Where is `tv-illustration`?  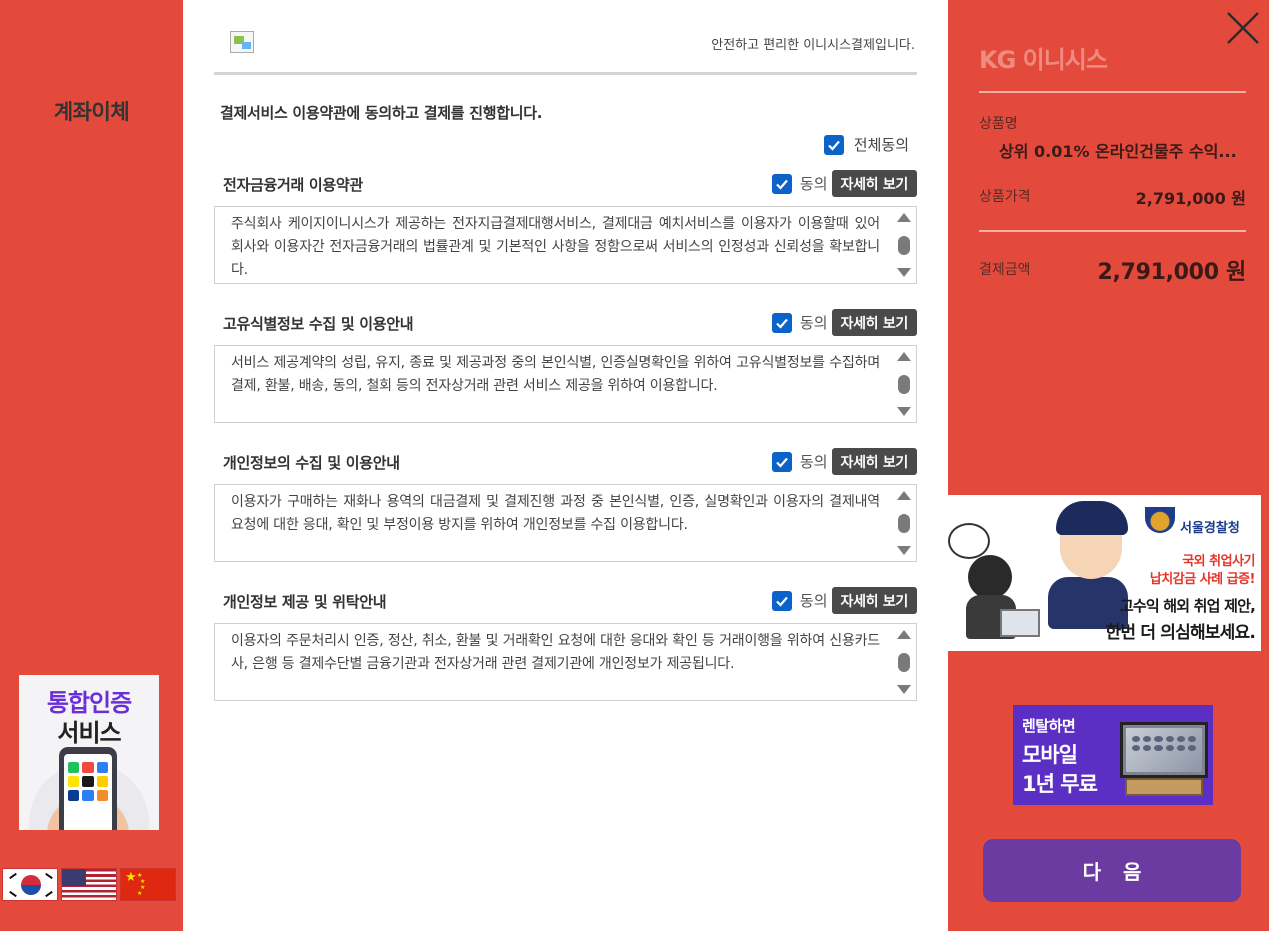 tv-illustration is located at coordinates (1164, 750).